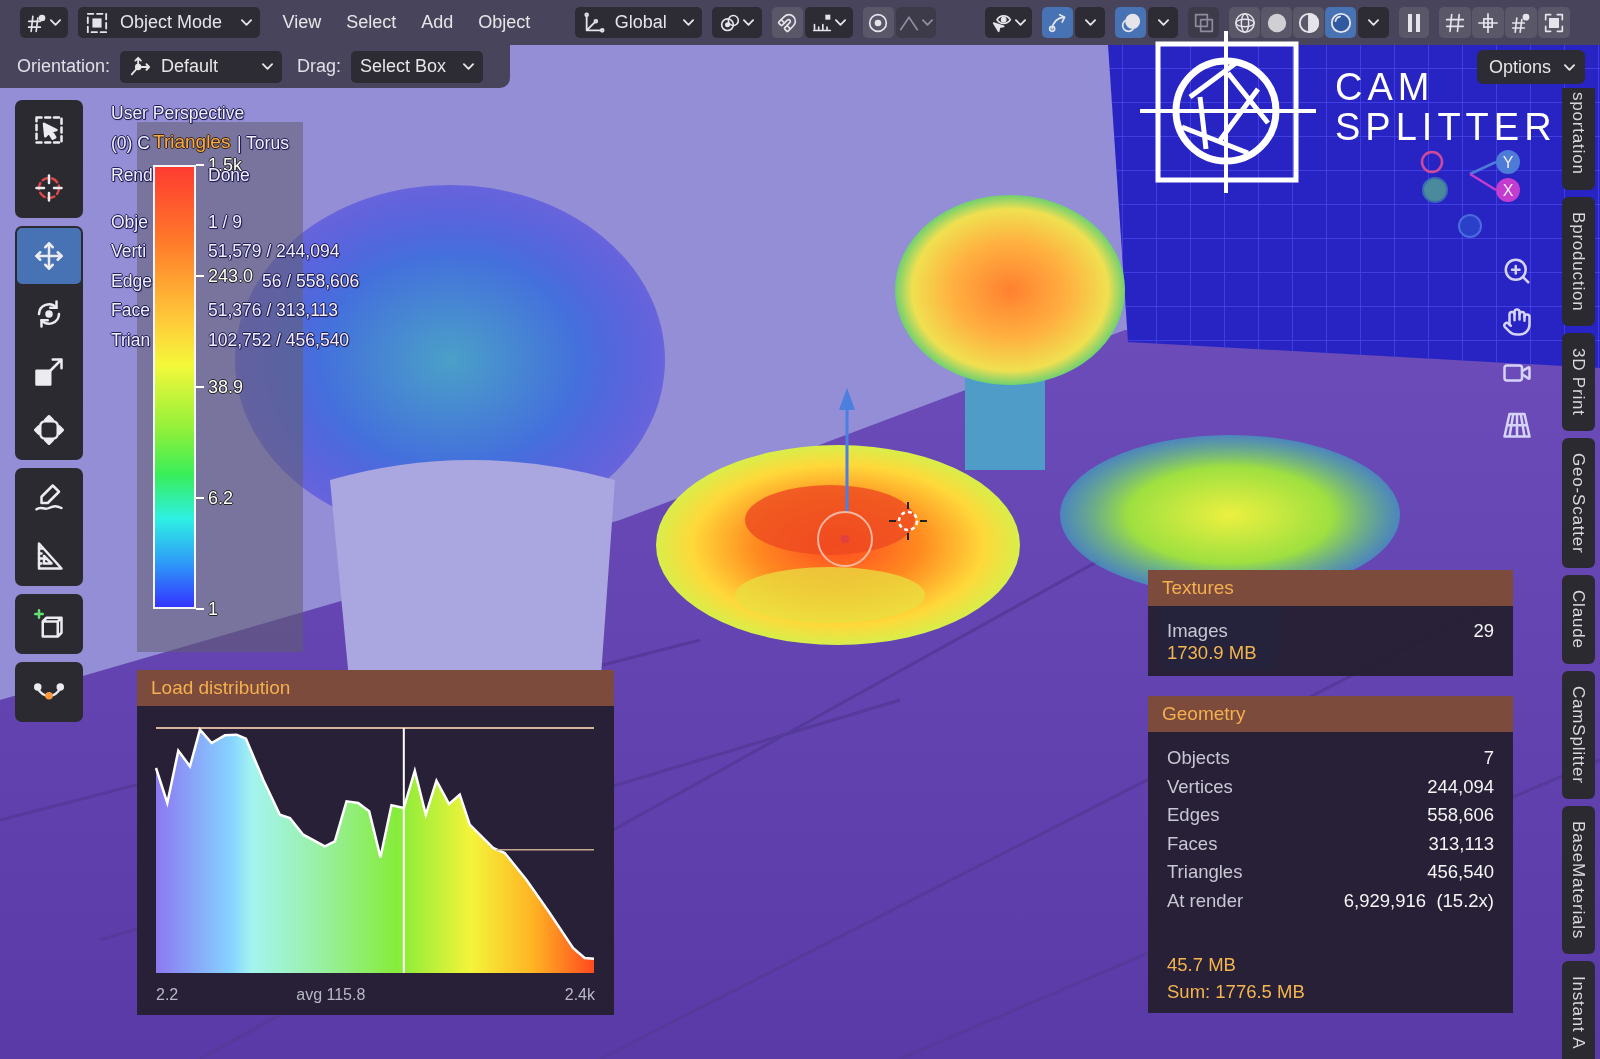 This screenshot has width=1600, height=1059. Describe the element at coordinates (129, 252) in the screenshot. I see `stat-label: Verti` at that location.